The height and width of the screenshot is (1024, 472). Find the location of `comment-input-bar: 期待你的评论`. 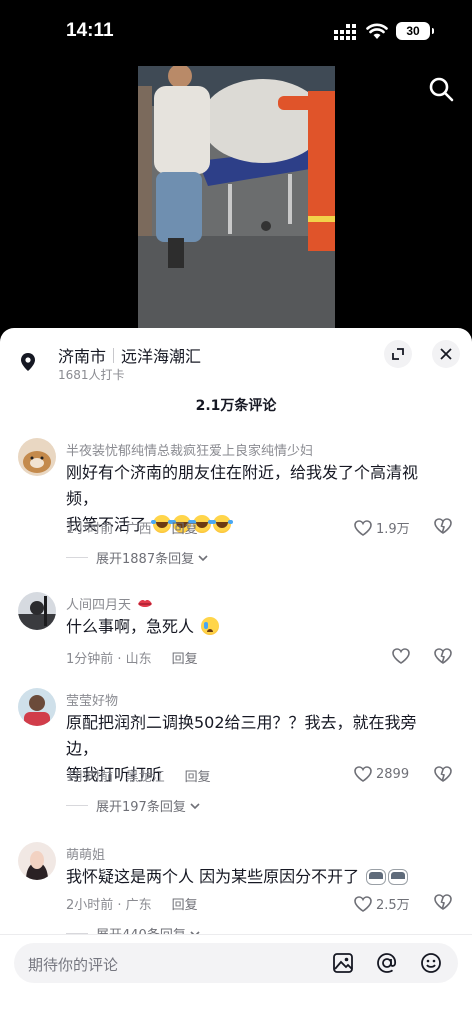

comment-input-bar: 期待你的评论 is located at coordinates (236, 979).